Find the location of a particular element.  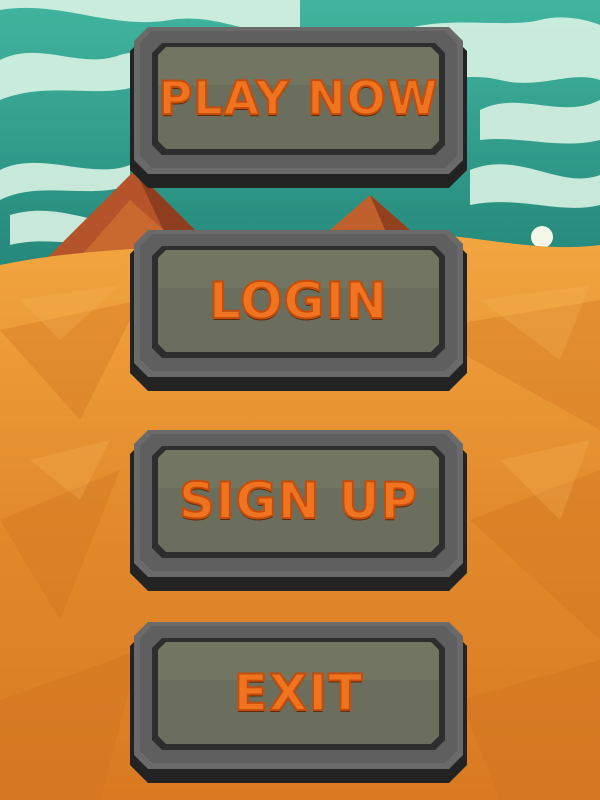

sign-up-button: SIGN UP is located at coordinates (298, 510).